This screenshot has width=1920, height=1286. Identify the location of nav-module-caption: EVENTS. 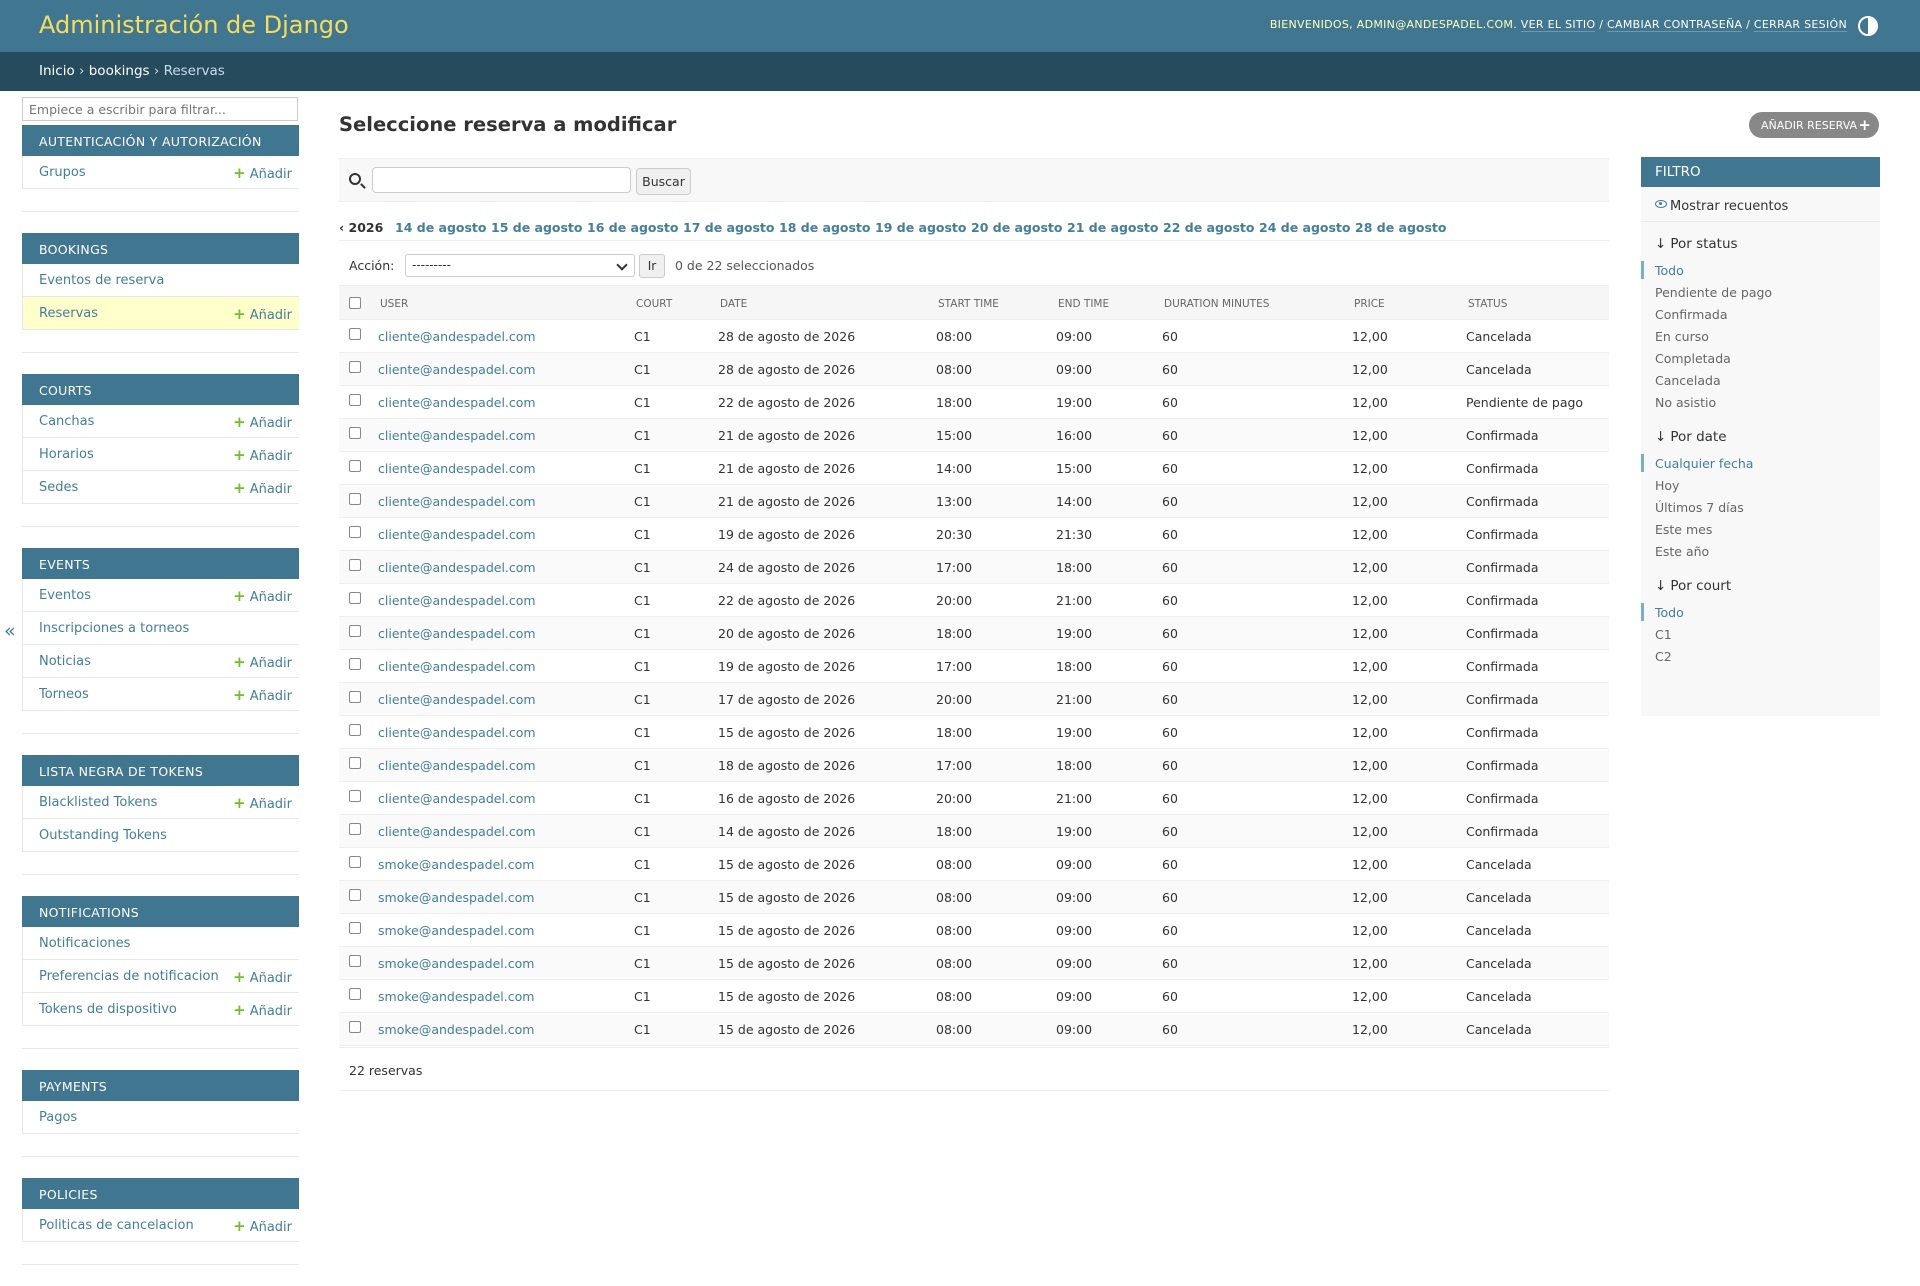
(160, 563).